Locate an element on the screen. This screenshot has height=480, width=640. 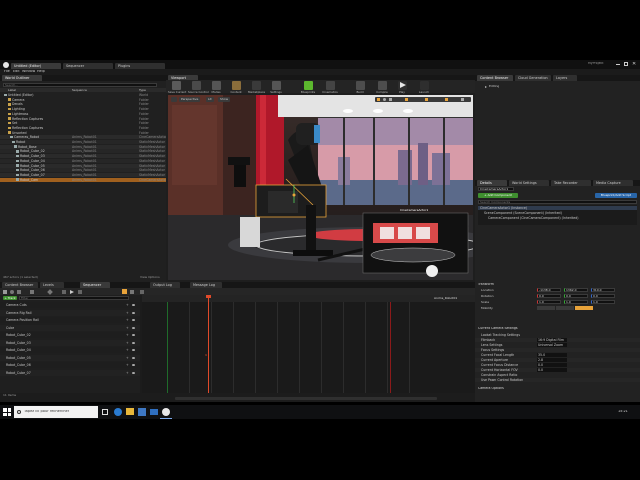
camera-speed-icon is located at coordinates (462, 99).